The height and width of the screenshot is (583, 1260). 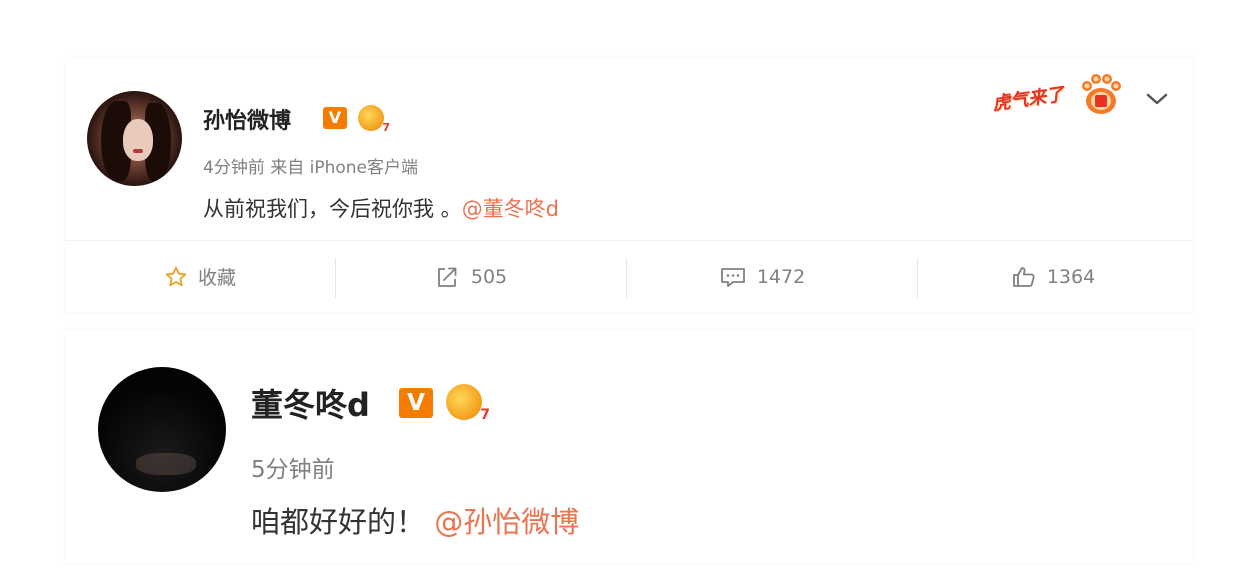 I want to click on repost-button: 505, so click(x=471, y=276).